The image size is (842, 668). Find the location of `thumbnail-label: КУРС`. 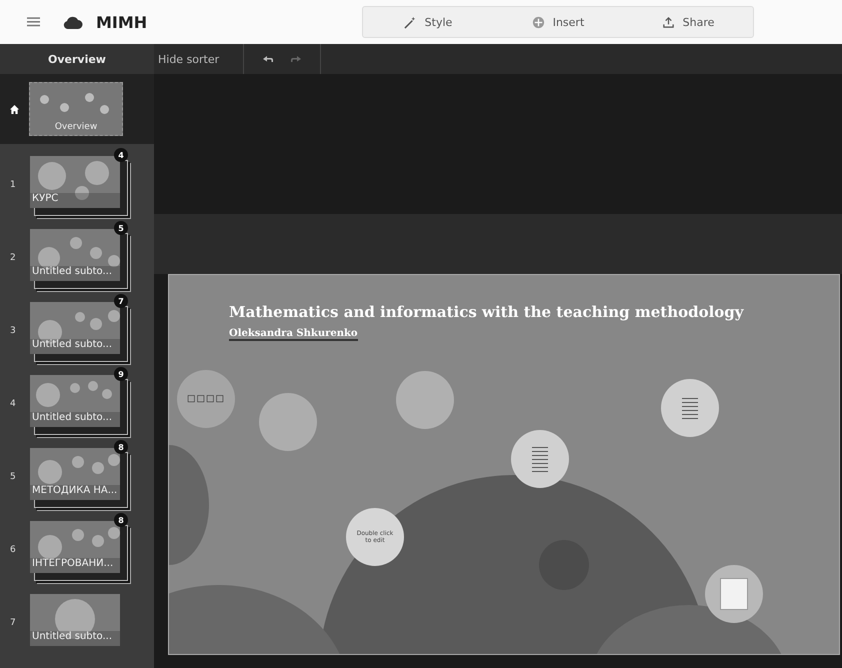

thumbnail-label: КУРС is located at coordinates (75, 200).